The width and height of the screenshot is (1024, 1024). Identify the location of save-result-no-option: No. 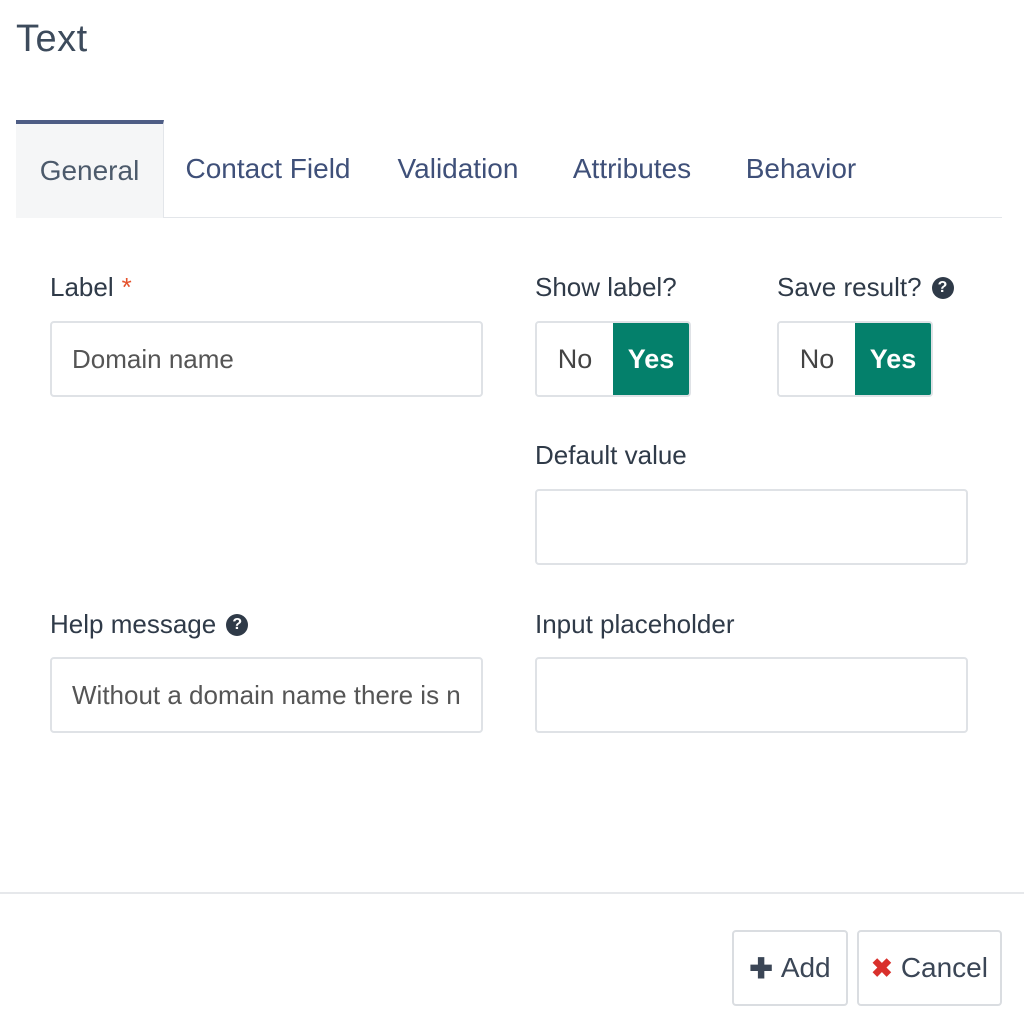
(817, 359).